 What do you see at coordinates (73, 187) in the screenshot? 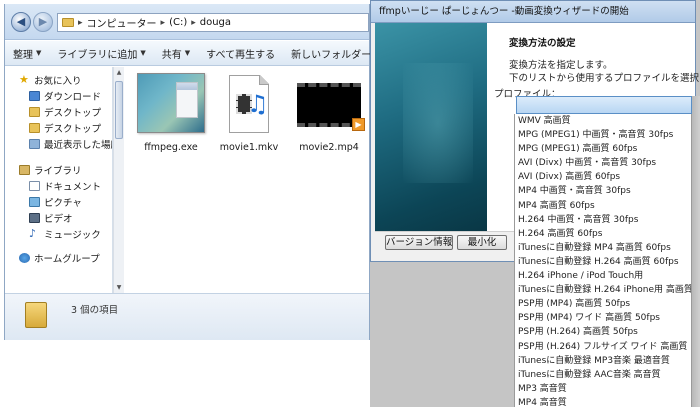
I see `nav-label: ドキュメント` at bounding box center [73, 187].